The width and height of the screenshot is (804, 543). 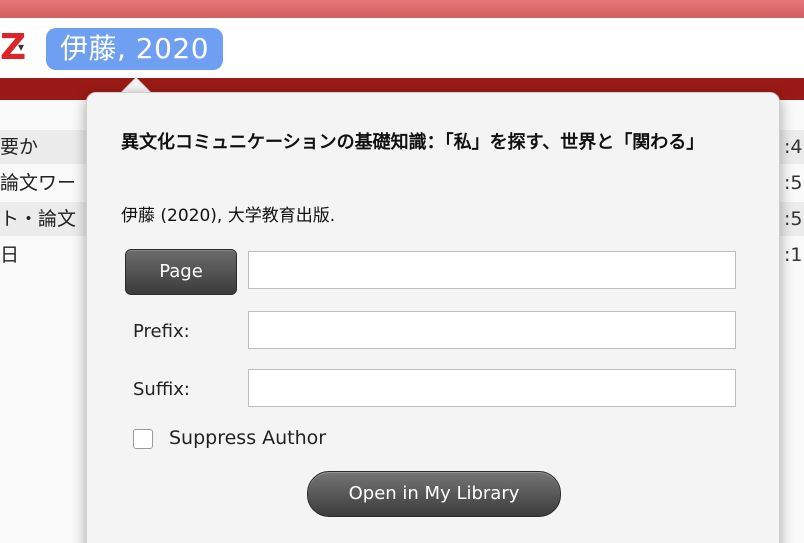 What do you see at coordinates (228, 216) in the screenshot?
I see `item-citation: 伊藤 (2020), 大学教育出版.` at bounding box center [228, 216].